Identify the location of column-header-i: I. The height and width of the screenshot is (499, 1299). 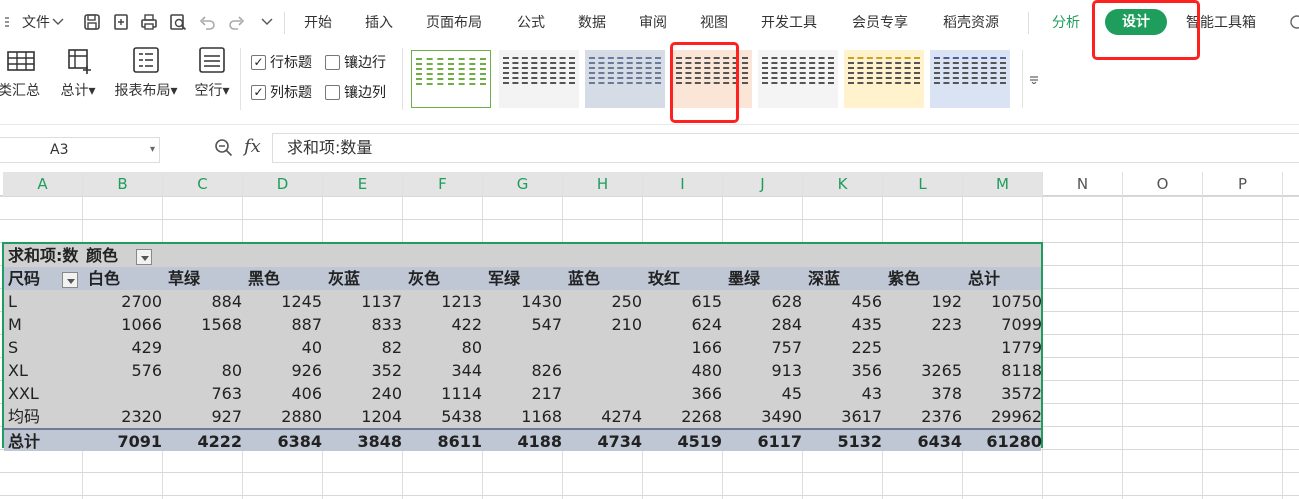
(683, 184).